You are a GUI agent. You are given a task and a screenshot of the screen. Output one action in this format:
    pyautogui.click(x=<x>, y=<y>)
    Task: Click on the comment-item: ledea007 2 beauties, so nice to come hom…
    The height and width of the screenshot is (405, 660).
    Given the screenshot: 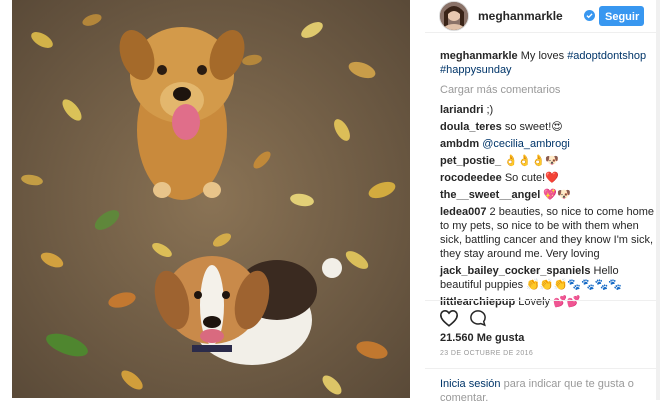 What is the action you would take?
    pyautogui.click(x=547, y=233)
    